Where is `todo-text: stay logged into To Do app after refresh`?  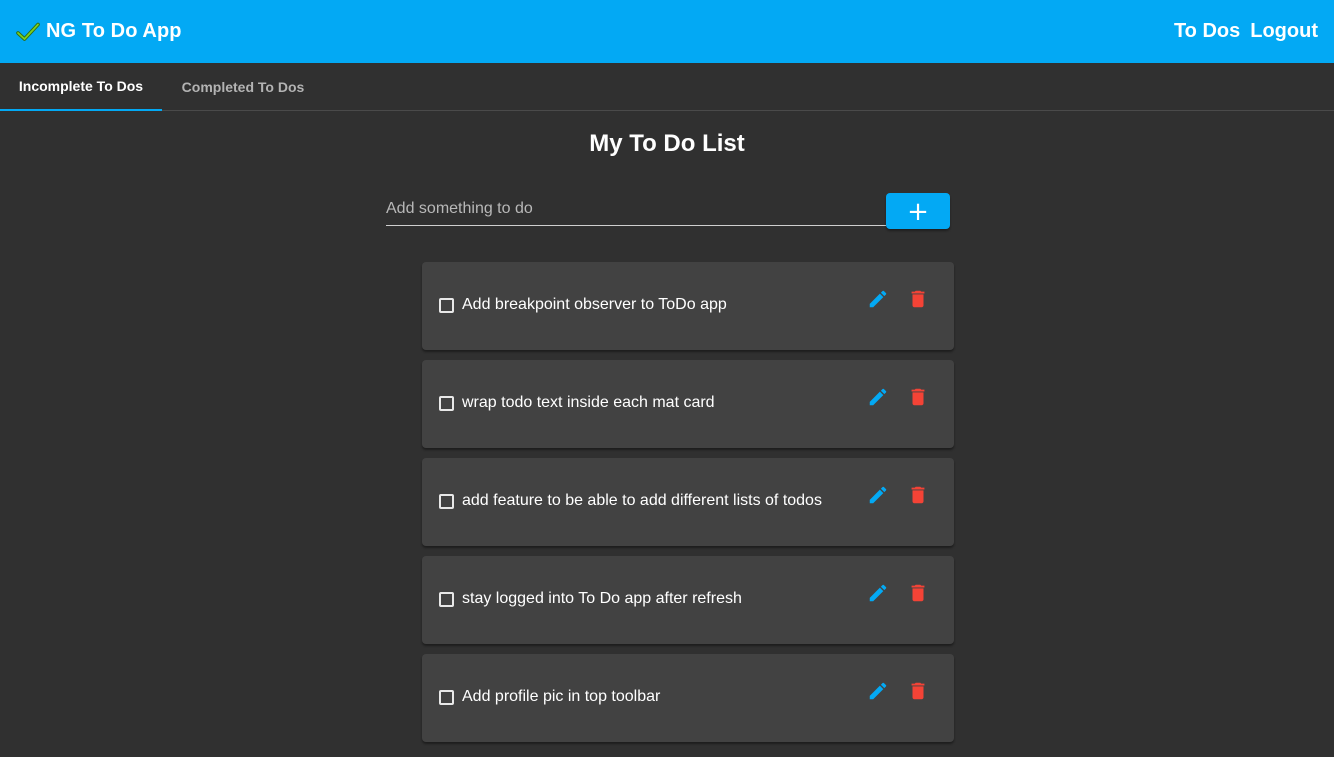
todo-text: stay logged into To Do app after refresh is located at coordinates (602, 598).